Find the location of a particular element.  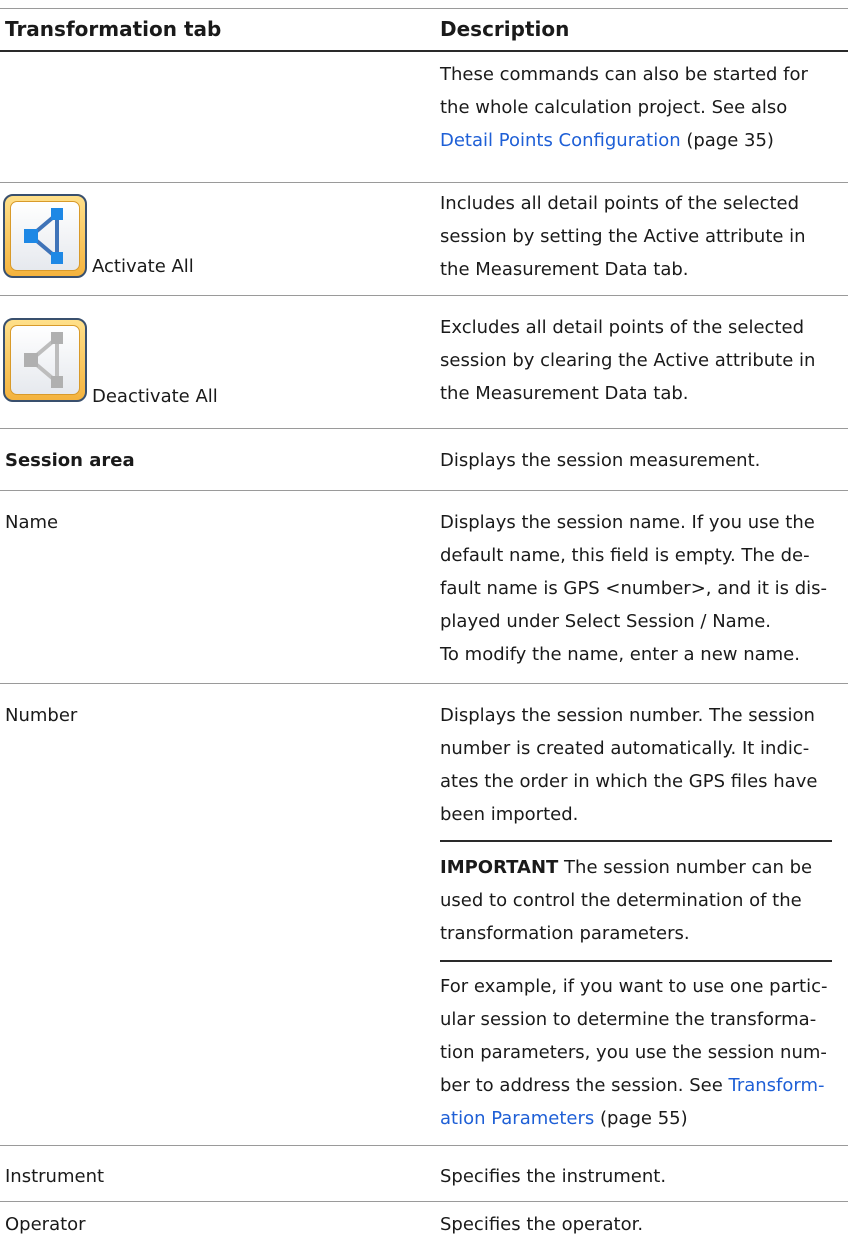

intro-text-line: the whole calculation project. See also is located at coordinates (614, 107).